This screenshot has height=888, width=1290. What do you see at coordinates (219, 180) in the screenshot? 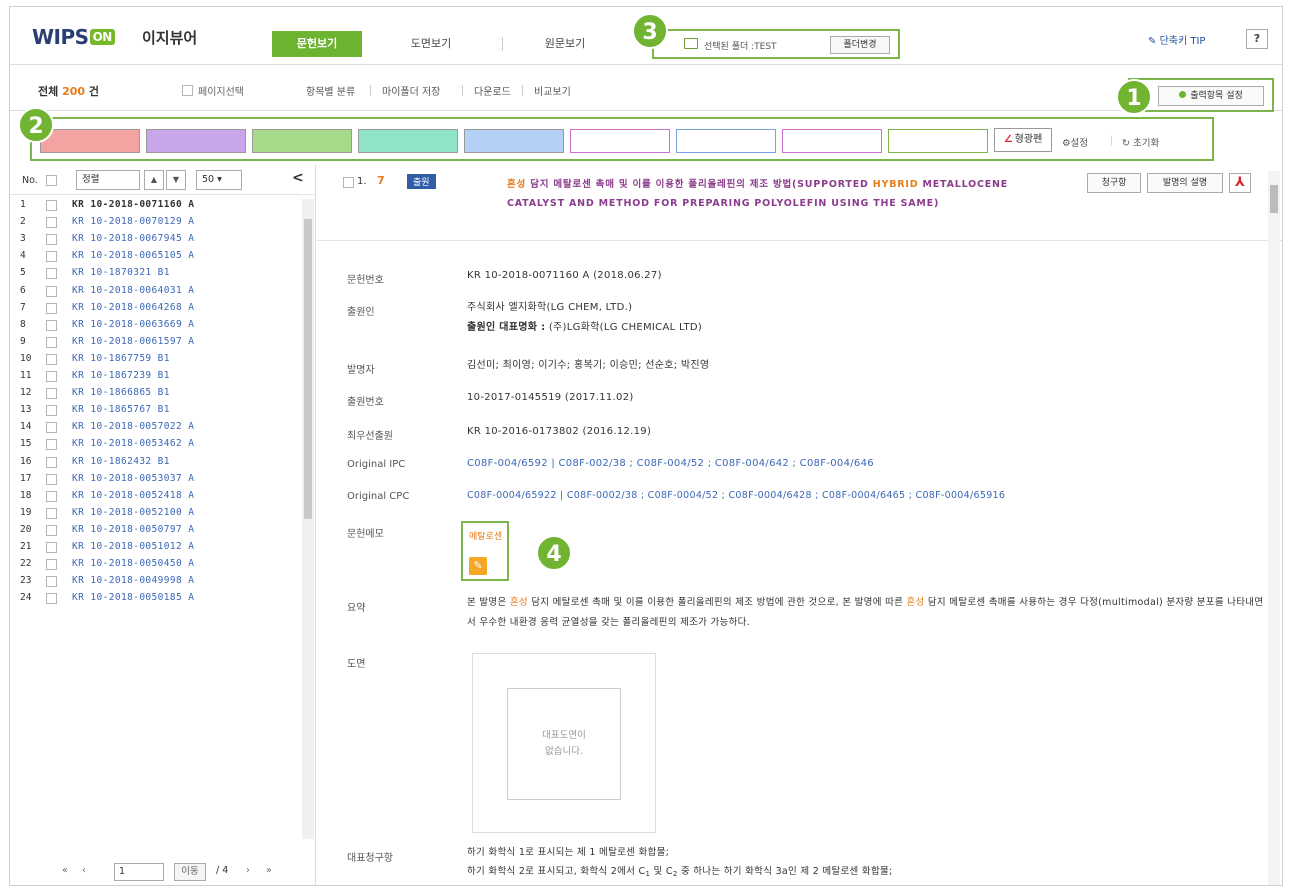
I see `per-page-select: 50 ▾` at bounding box center [219, 180].